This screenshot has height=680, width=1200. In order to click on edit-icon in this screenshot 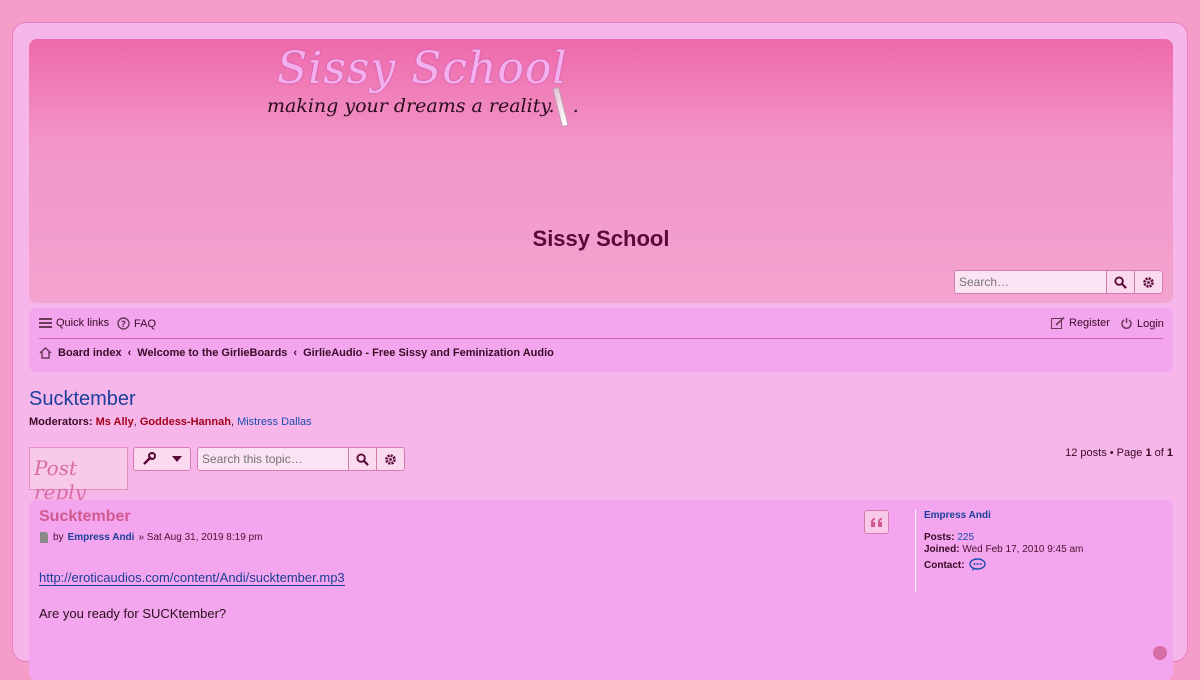, I will do `click(1058, 323)`.